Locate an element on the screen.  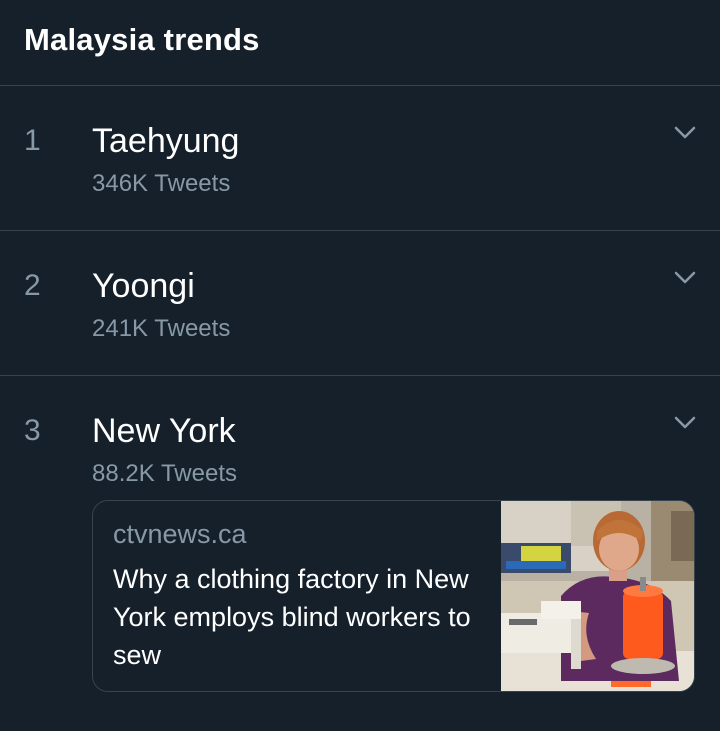
trend-tweet-count: 241K Tweets is located at coordinates (161, 328).